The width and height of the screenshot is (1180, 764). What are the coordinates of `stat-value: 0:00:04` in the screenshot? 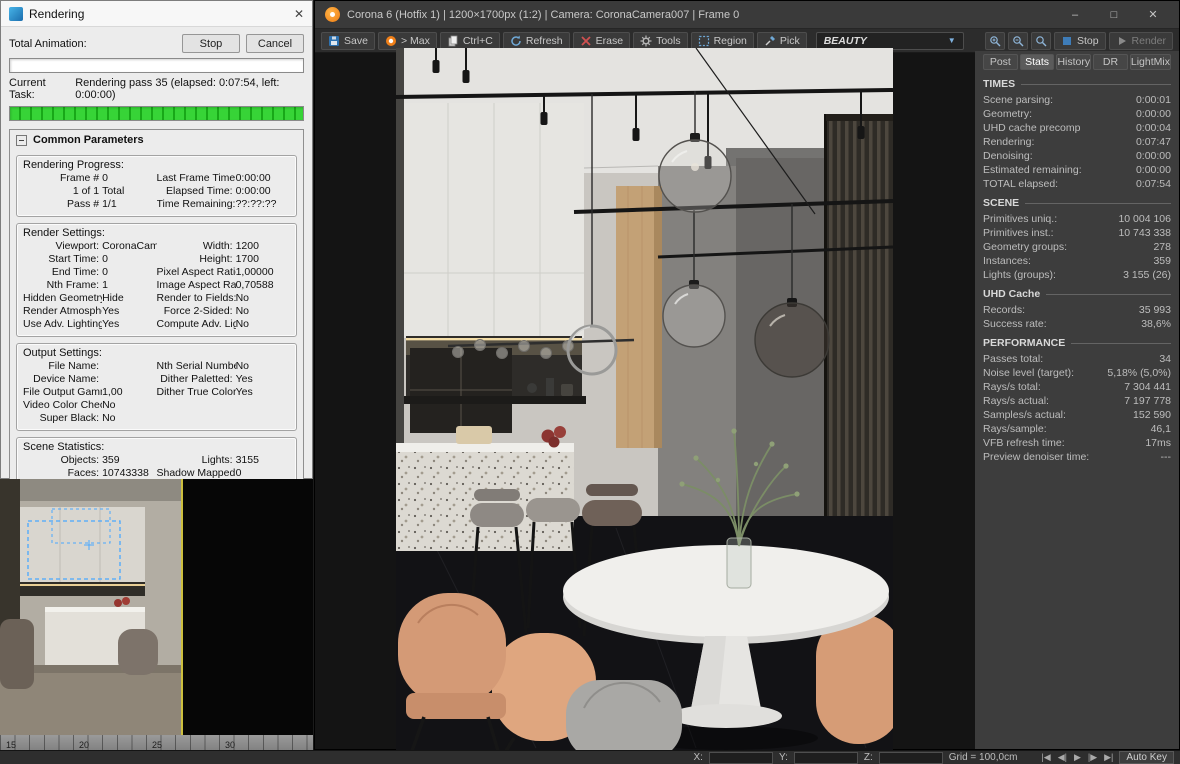 It's located at (1153, 128).